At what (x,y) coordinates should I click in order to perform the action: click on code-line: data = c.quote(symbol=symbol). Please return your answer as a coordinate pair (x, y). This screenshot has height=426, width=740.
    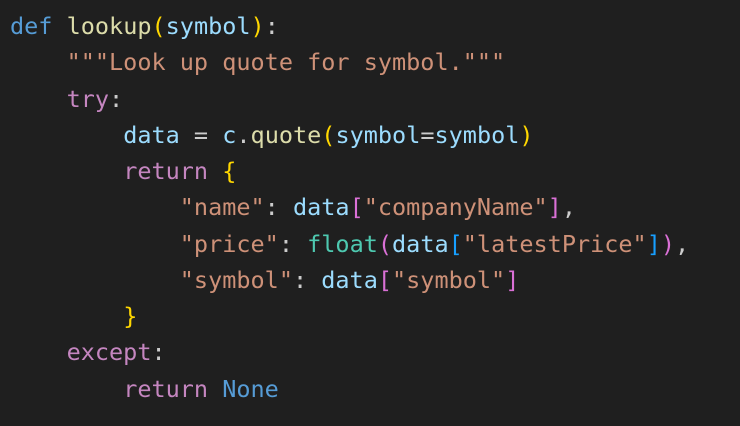
    Looking at the image, I should click on (375, 135).